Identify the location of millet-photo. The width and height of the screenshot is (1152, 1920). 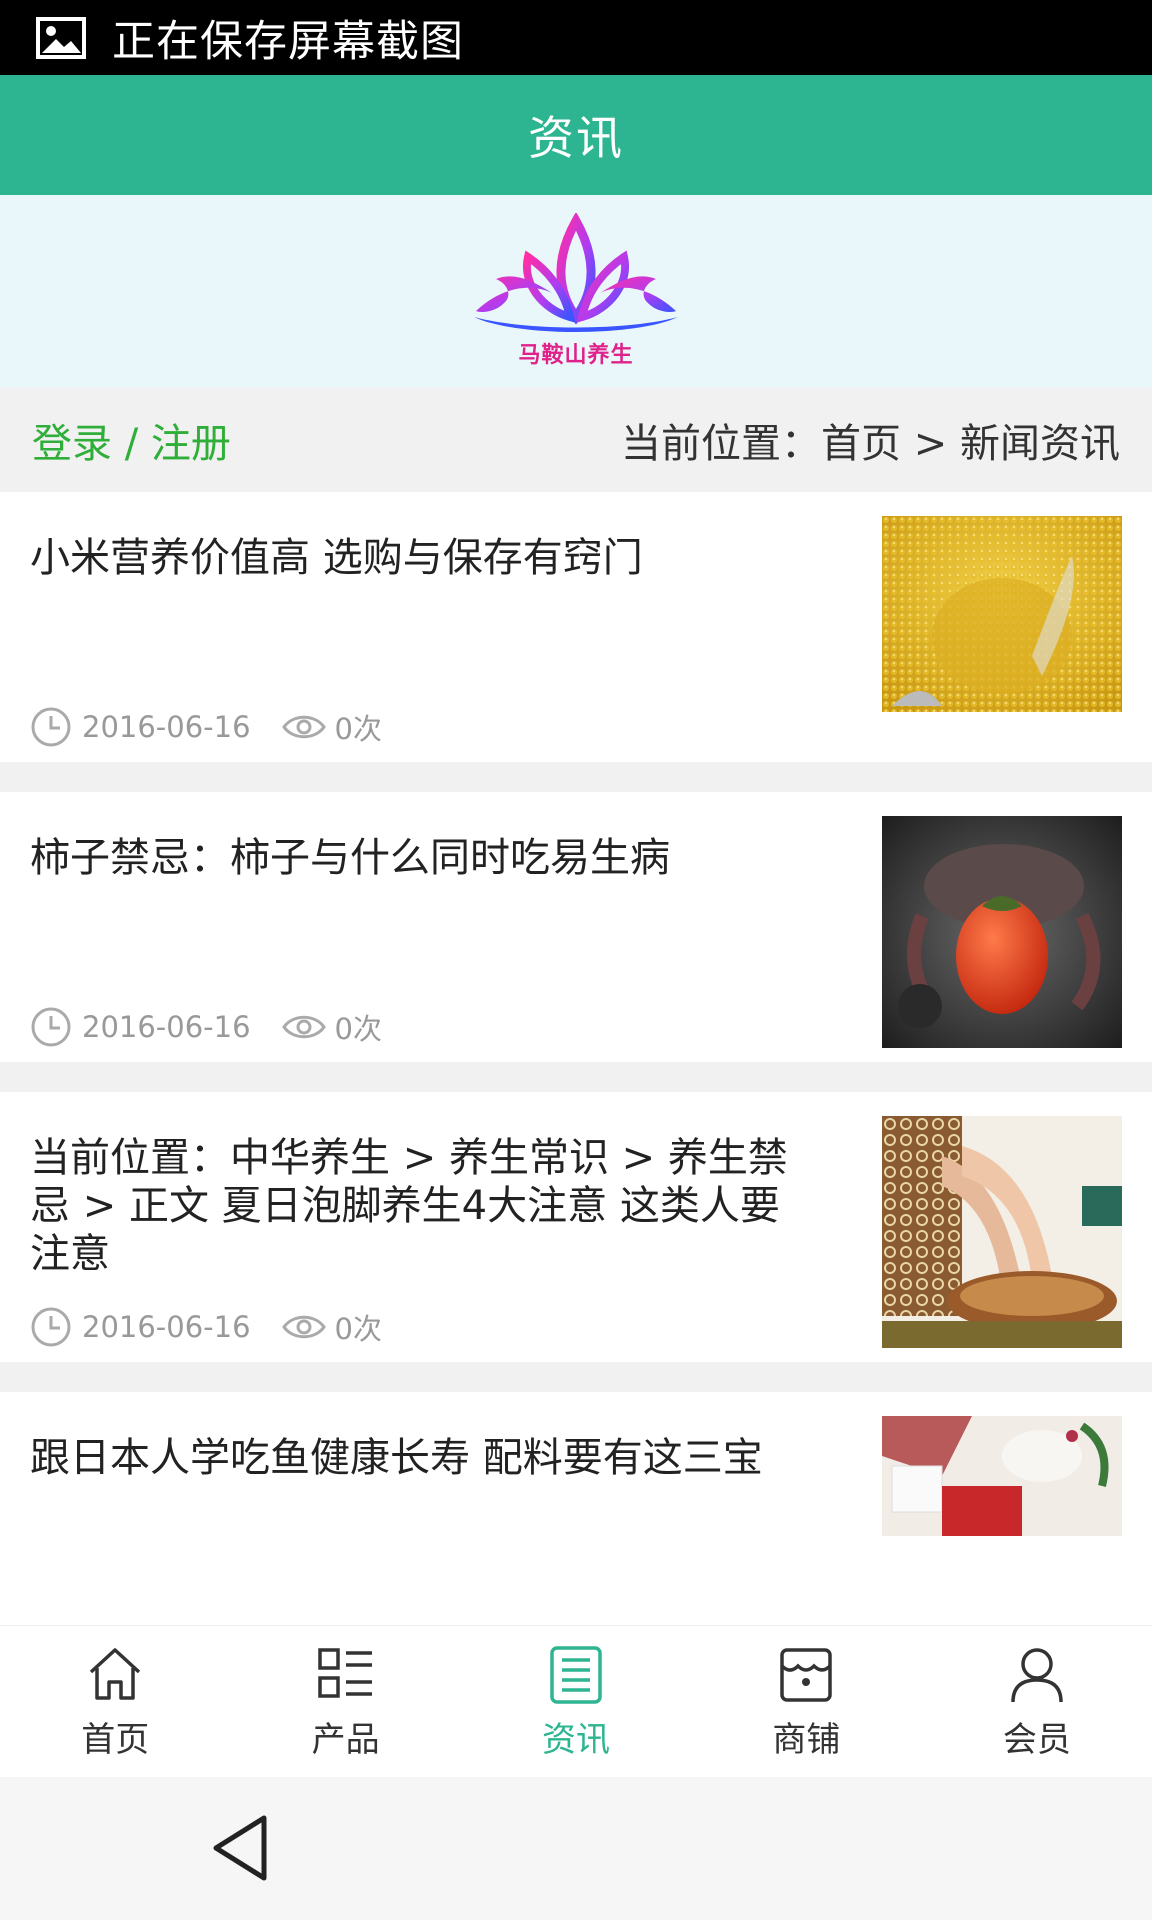
(1002, 614).